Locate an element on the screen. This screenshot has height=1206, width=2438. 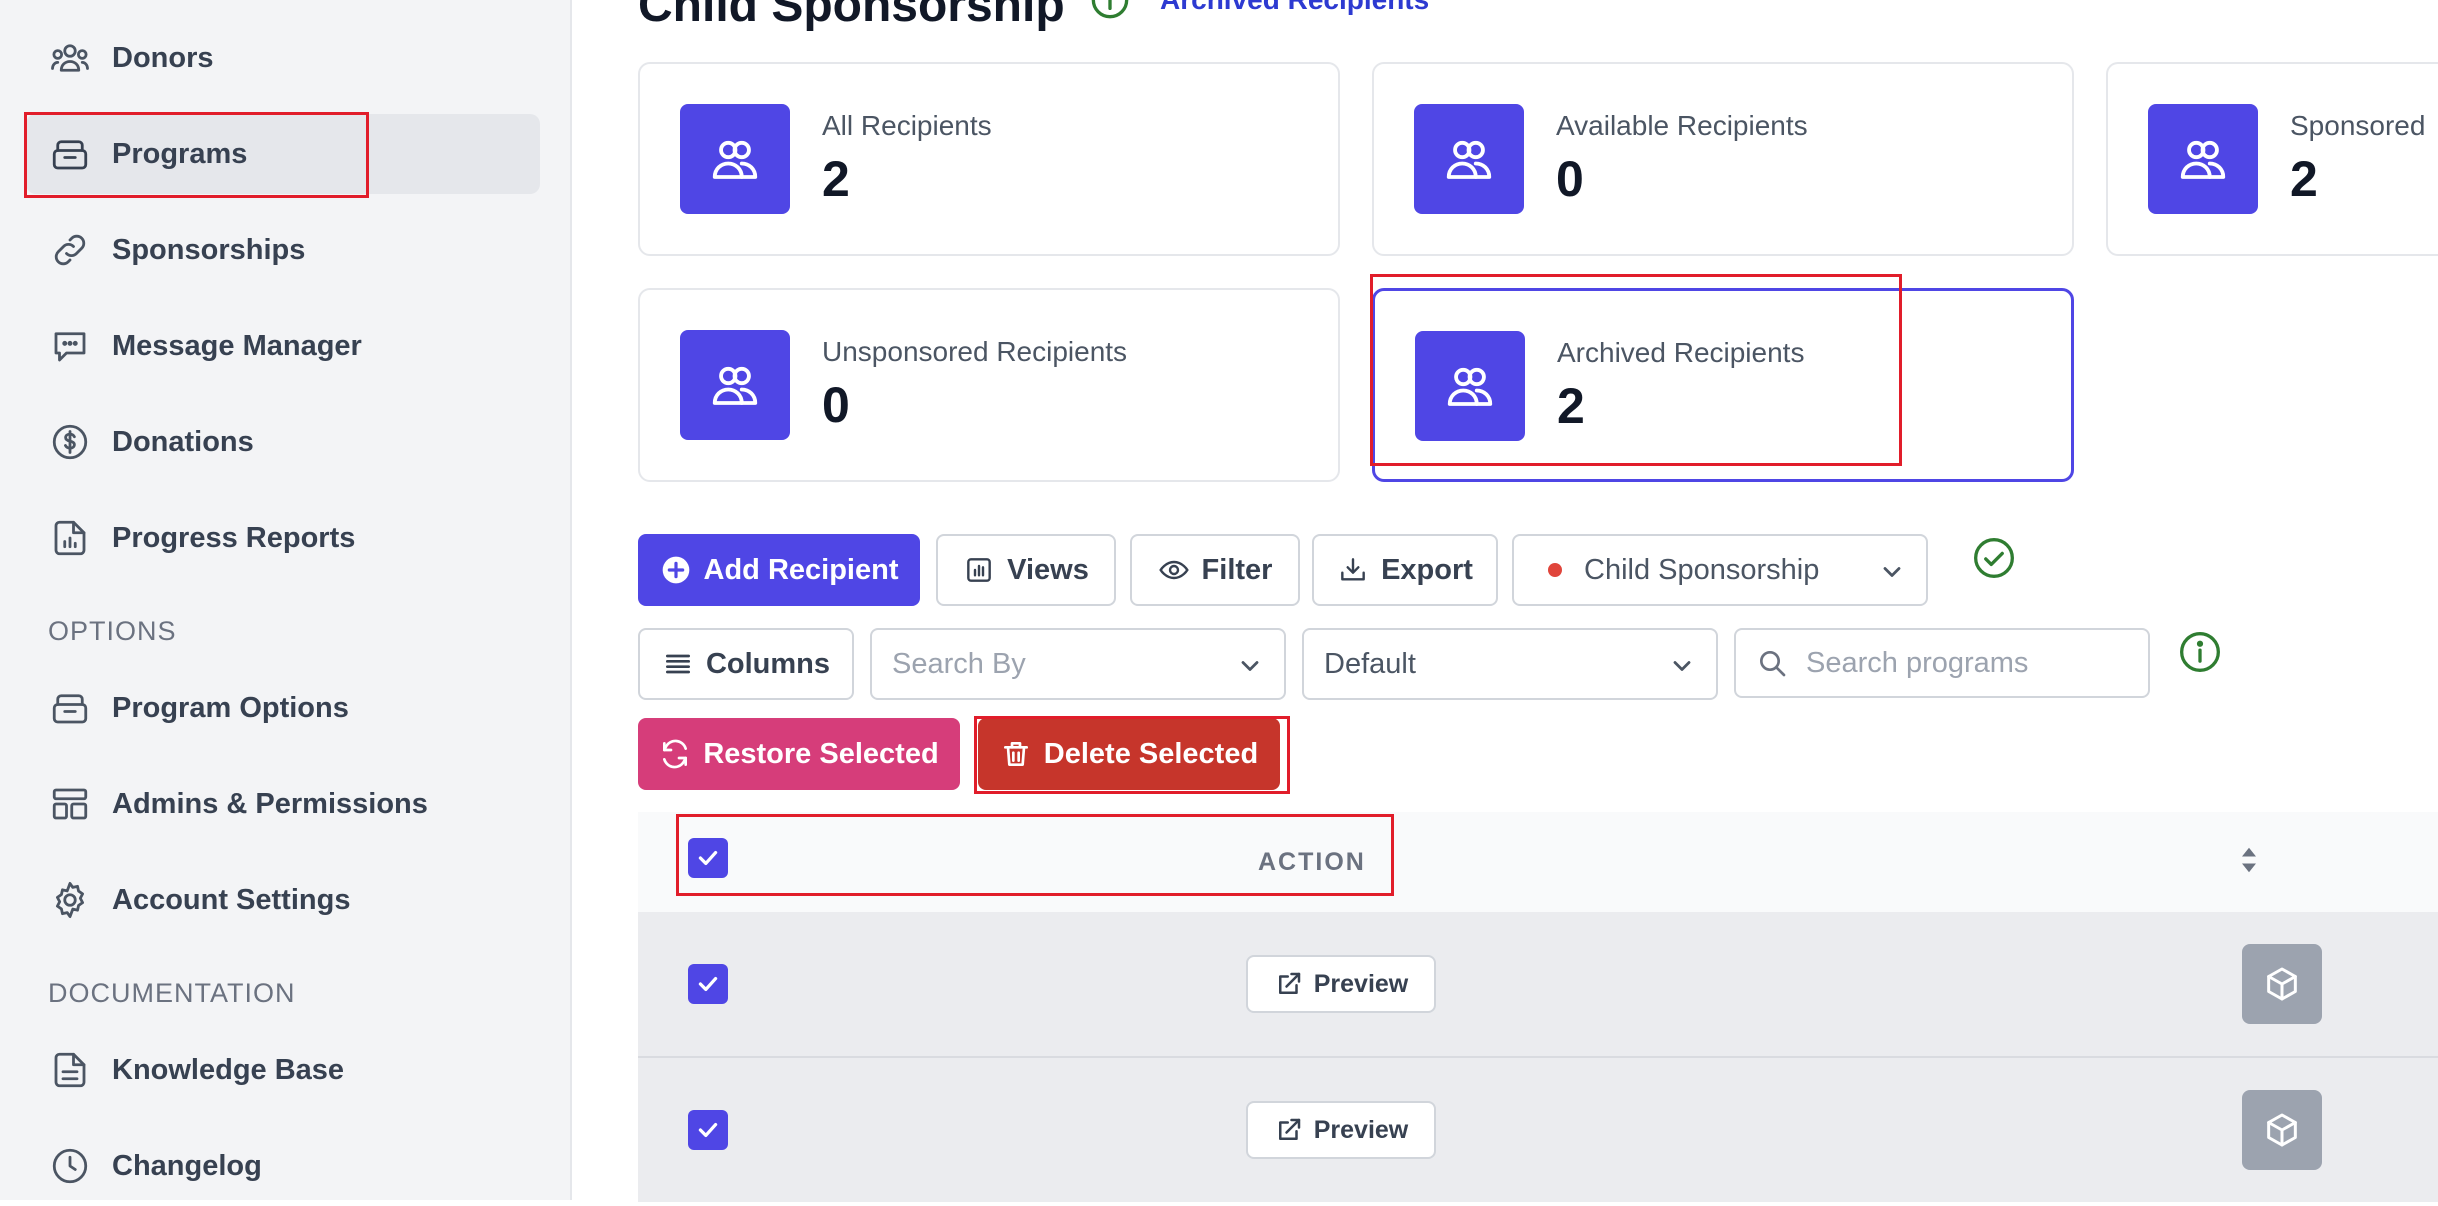
sidebar-item-sponsorships: Sponsorships is located at coordinates (283, 250).